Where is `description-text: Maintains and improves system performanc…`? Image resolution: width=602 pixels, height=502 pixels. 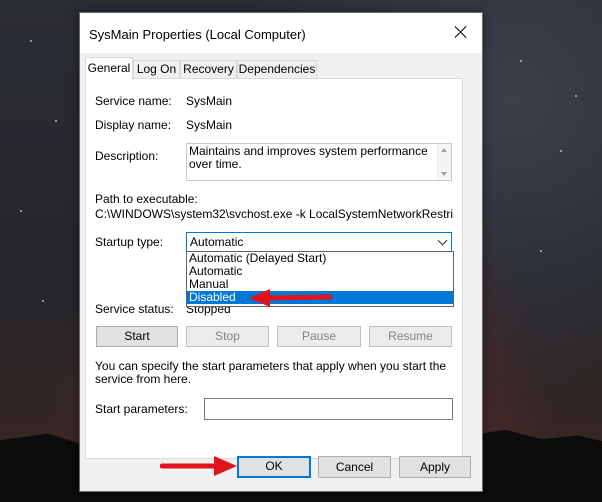
description-text: Maintains and improves system performanc… is located at coordinates (308, 157).